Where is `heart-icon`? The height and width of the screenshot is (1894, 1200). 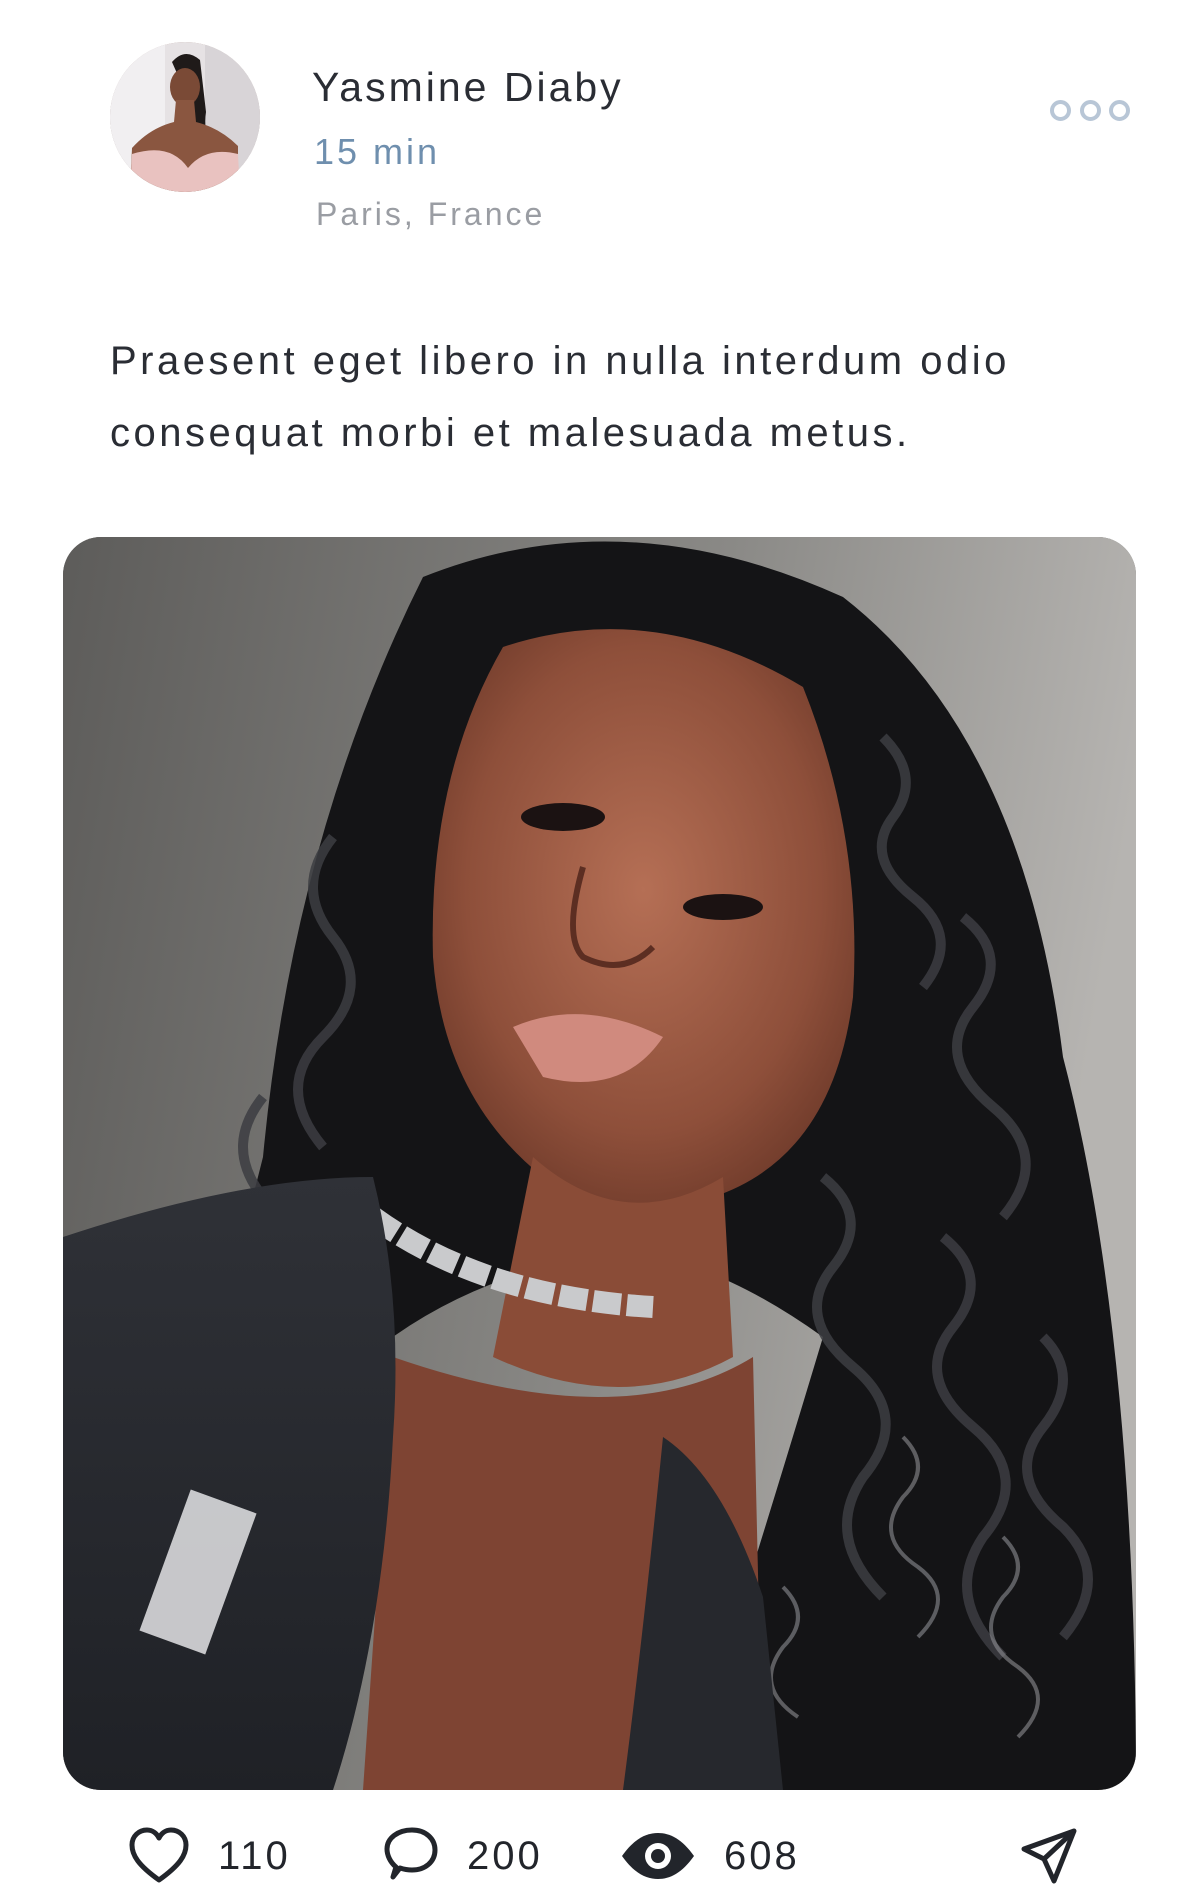
heart-icon is located at coordinates (159, 1855).